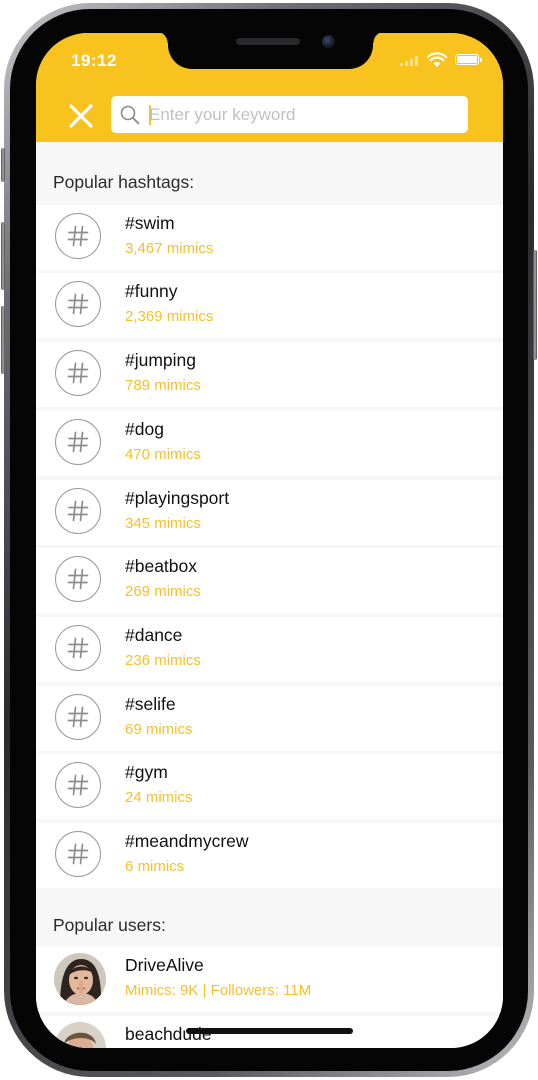 The image size is (538, 1080). What do you see at coordinates (155, 866) in the screenshot?
I see `hashtag-count: 6 mimics` at bounding box center [155, 866].